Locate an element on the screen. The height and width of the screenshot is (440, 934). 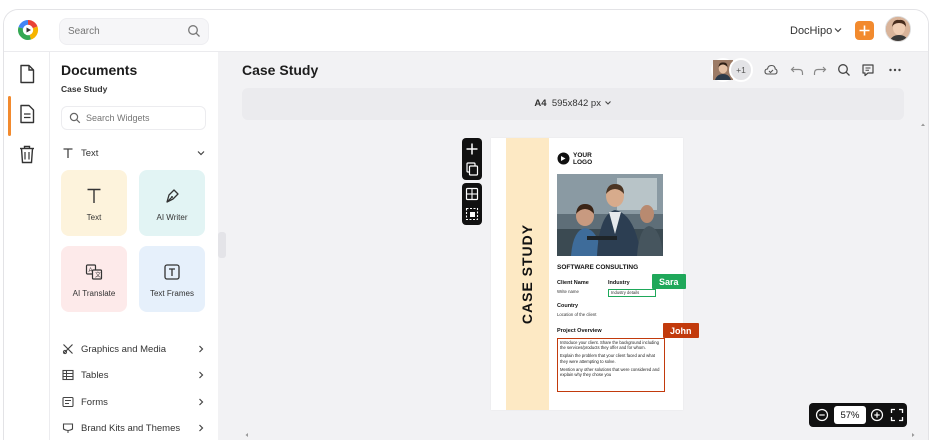
global-search-input is located at coordinates (125, 31).